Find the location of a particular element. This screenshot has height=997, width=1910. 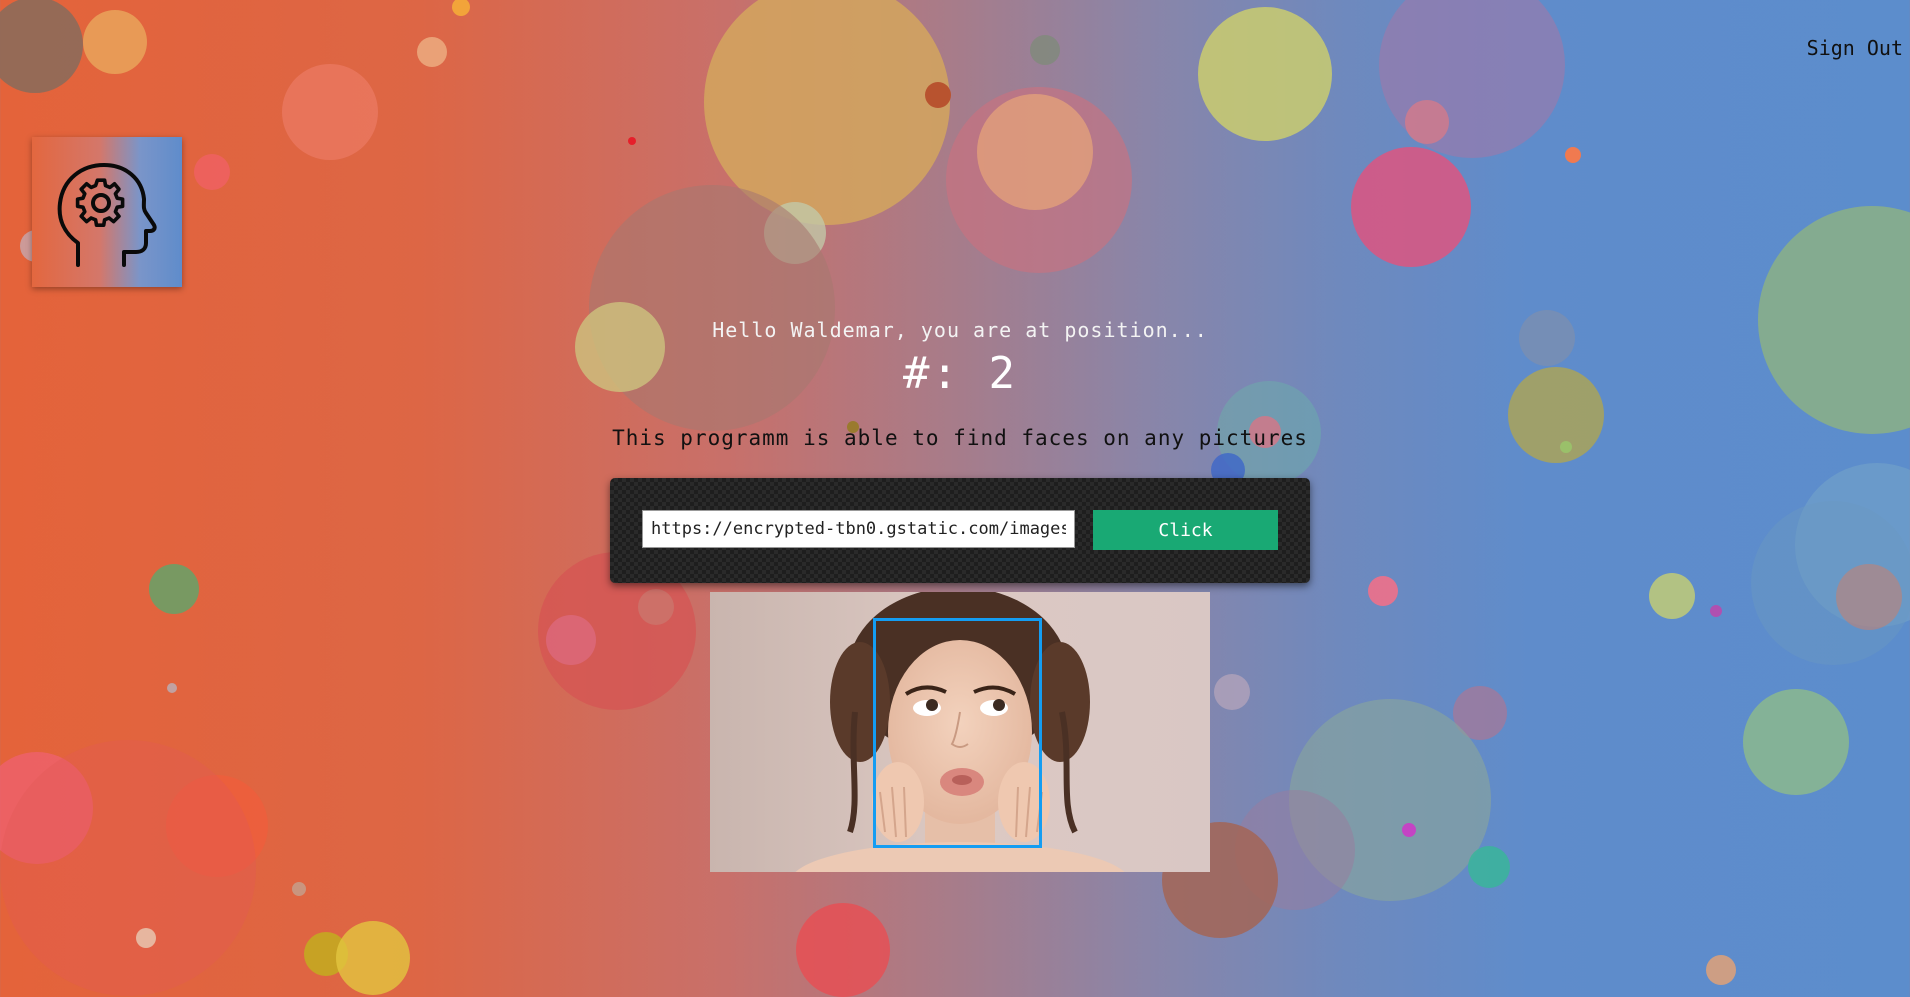

image-url-form: Click is located at coordinates (960, 530).